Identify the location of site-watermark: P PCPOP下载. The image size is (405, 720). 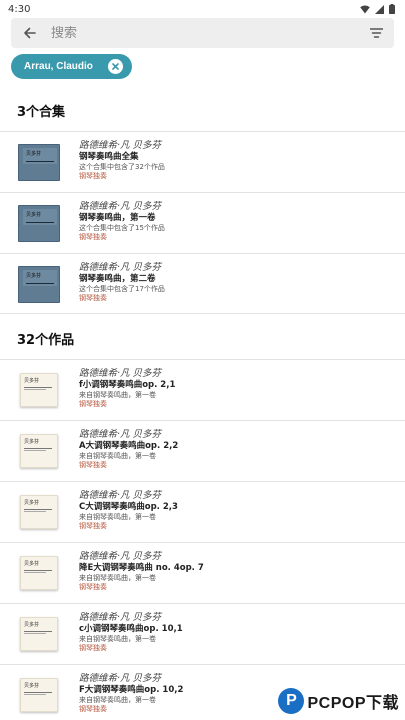
(338, 701).